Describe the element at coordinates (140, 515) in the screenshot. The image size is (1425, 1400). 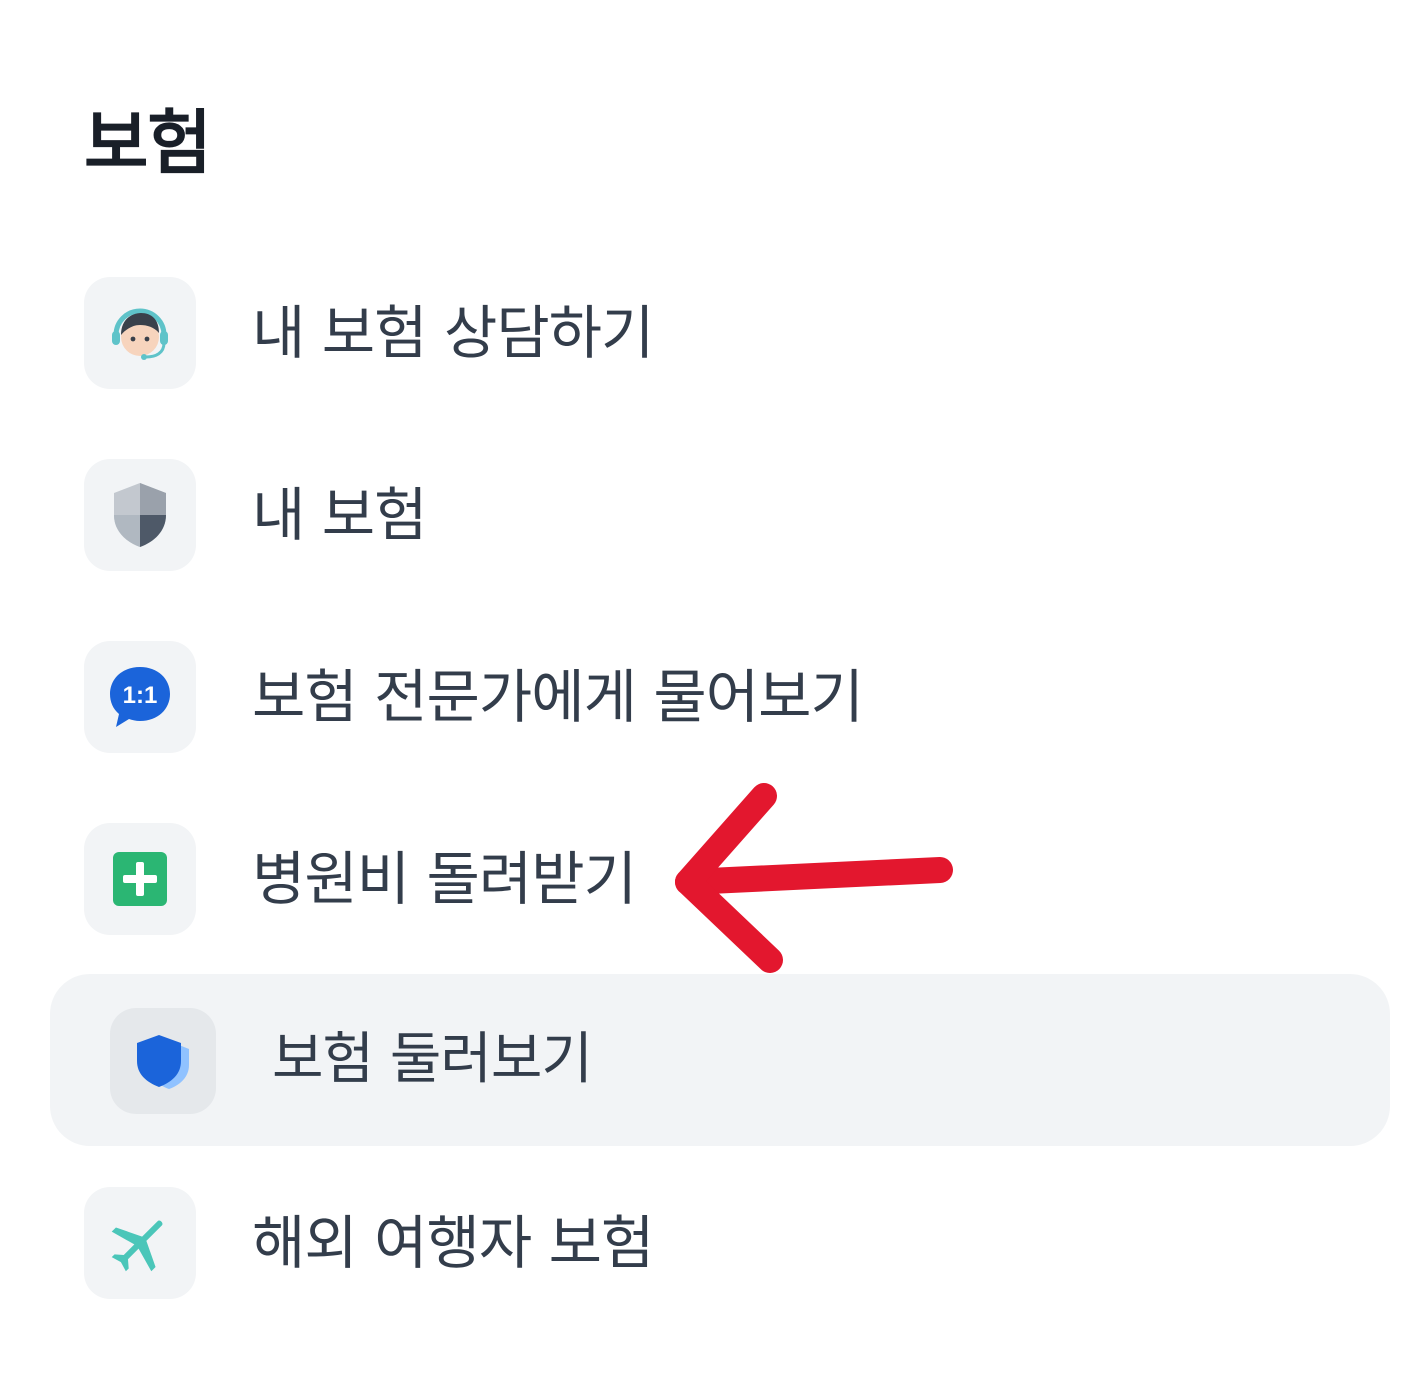
I see `shield-icon` at that location.